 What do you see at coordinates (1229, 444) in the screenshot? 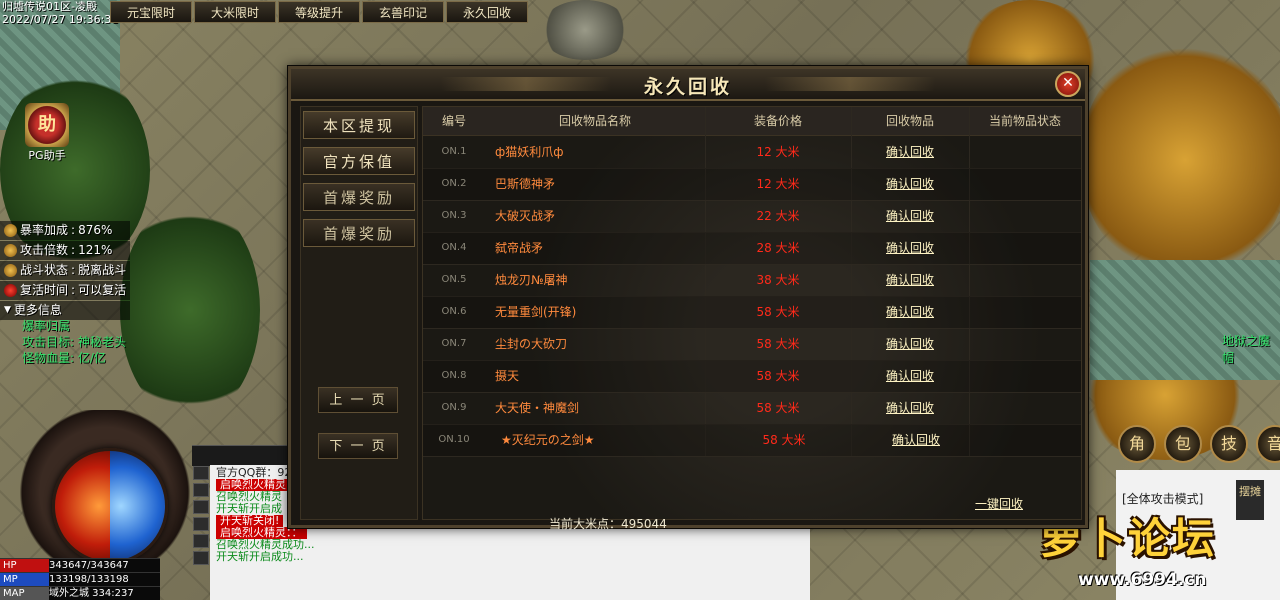
I see `skill-button: 技` at bounding box center [1229, 444].